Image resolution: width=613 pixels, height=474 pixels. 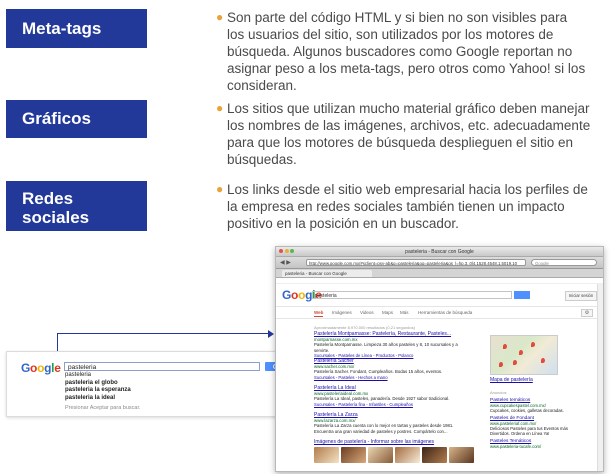 What do you see at coordinates (404, 312) in the screenshot?
I see `tab-more: Más` at bounding box center [404, 312].